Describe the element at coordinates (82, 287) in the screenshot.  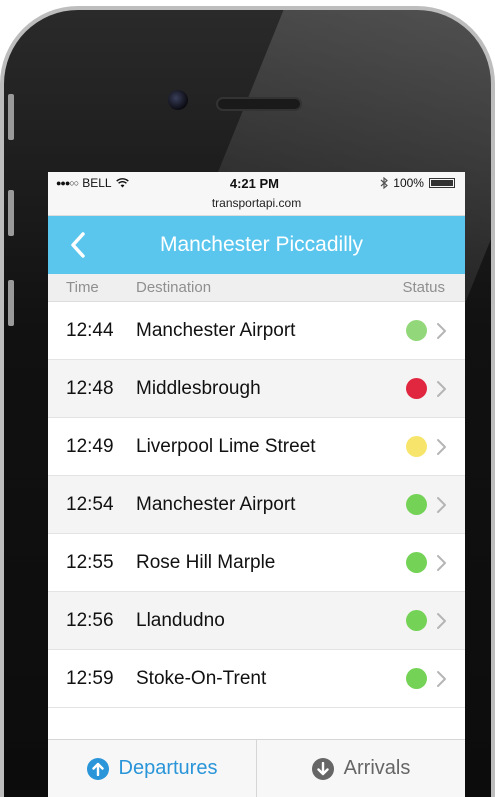
I see `column-time-header: Time` at that location.